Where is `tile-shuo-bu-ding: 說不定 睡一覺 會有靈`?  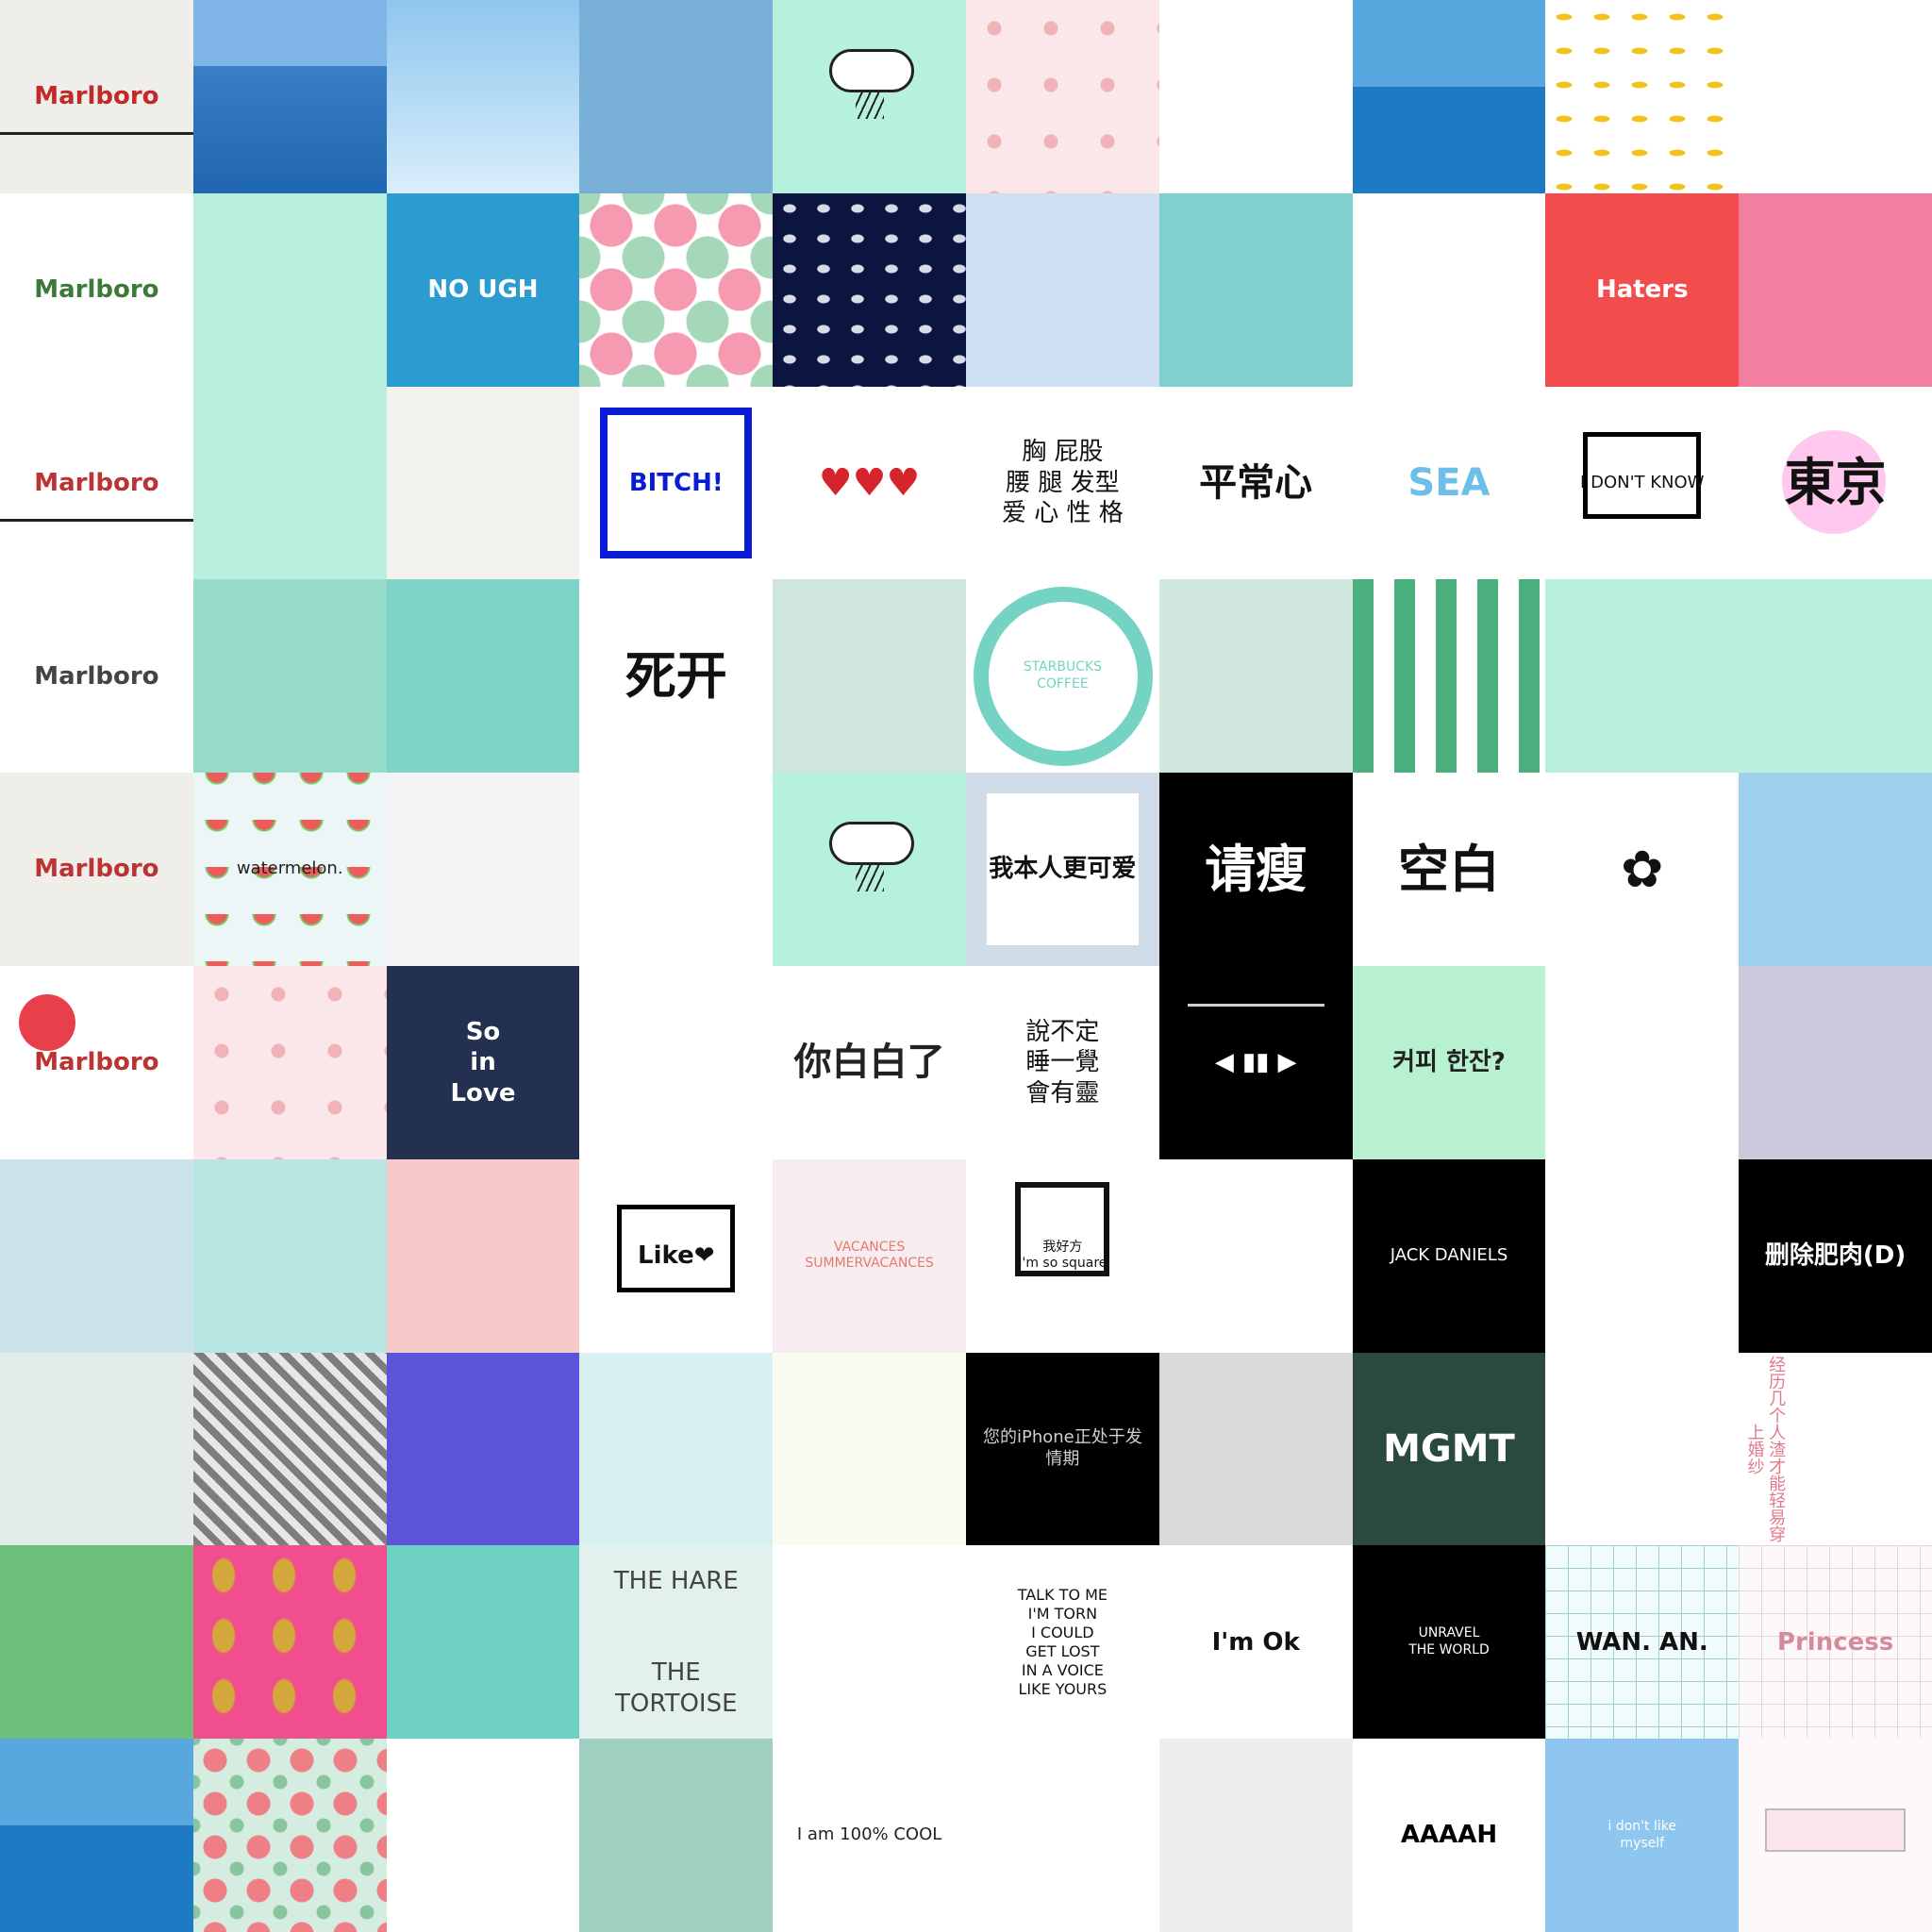 tile-shuo-bu-ding: 說不定 睡一覺 會有靈 is located at coordinates (1062, 1062).